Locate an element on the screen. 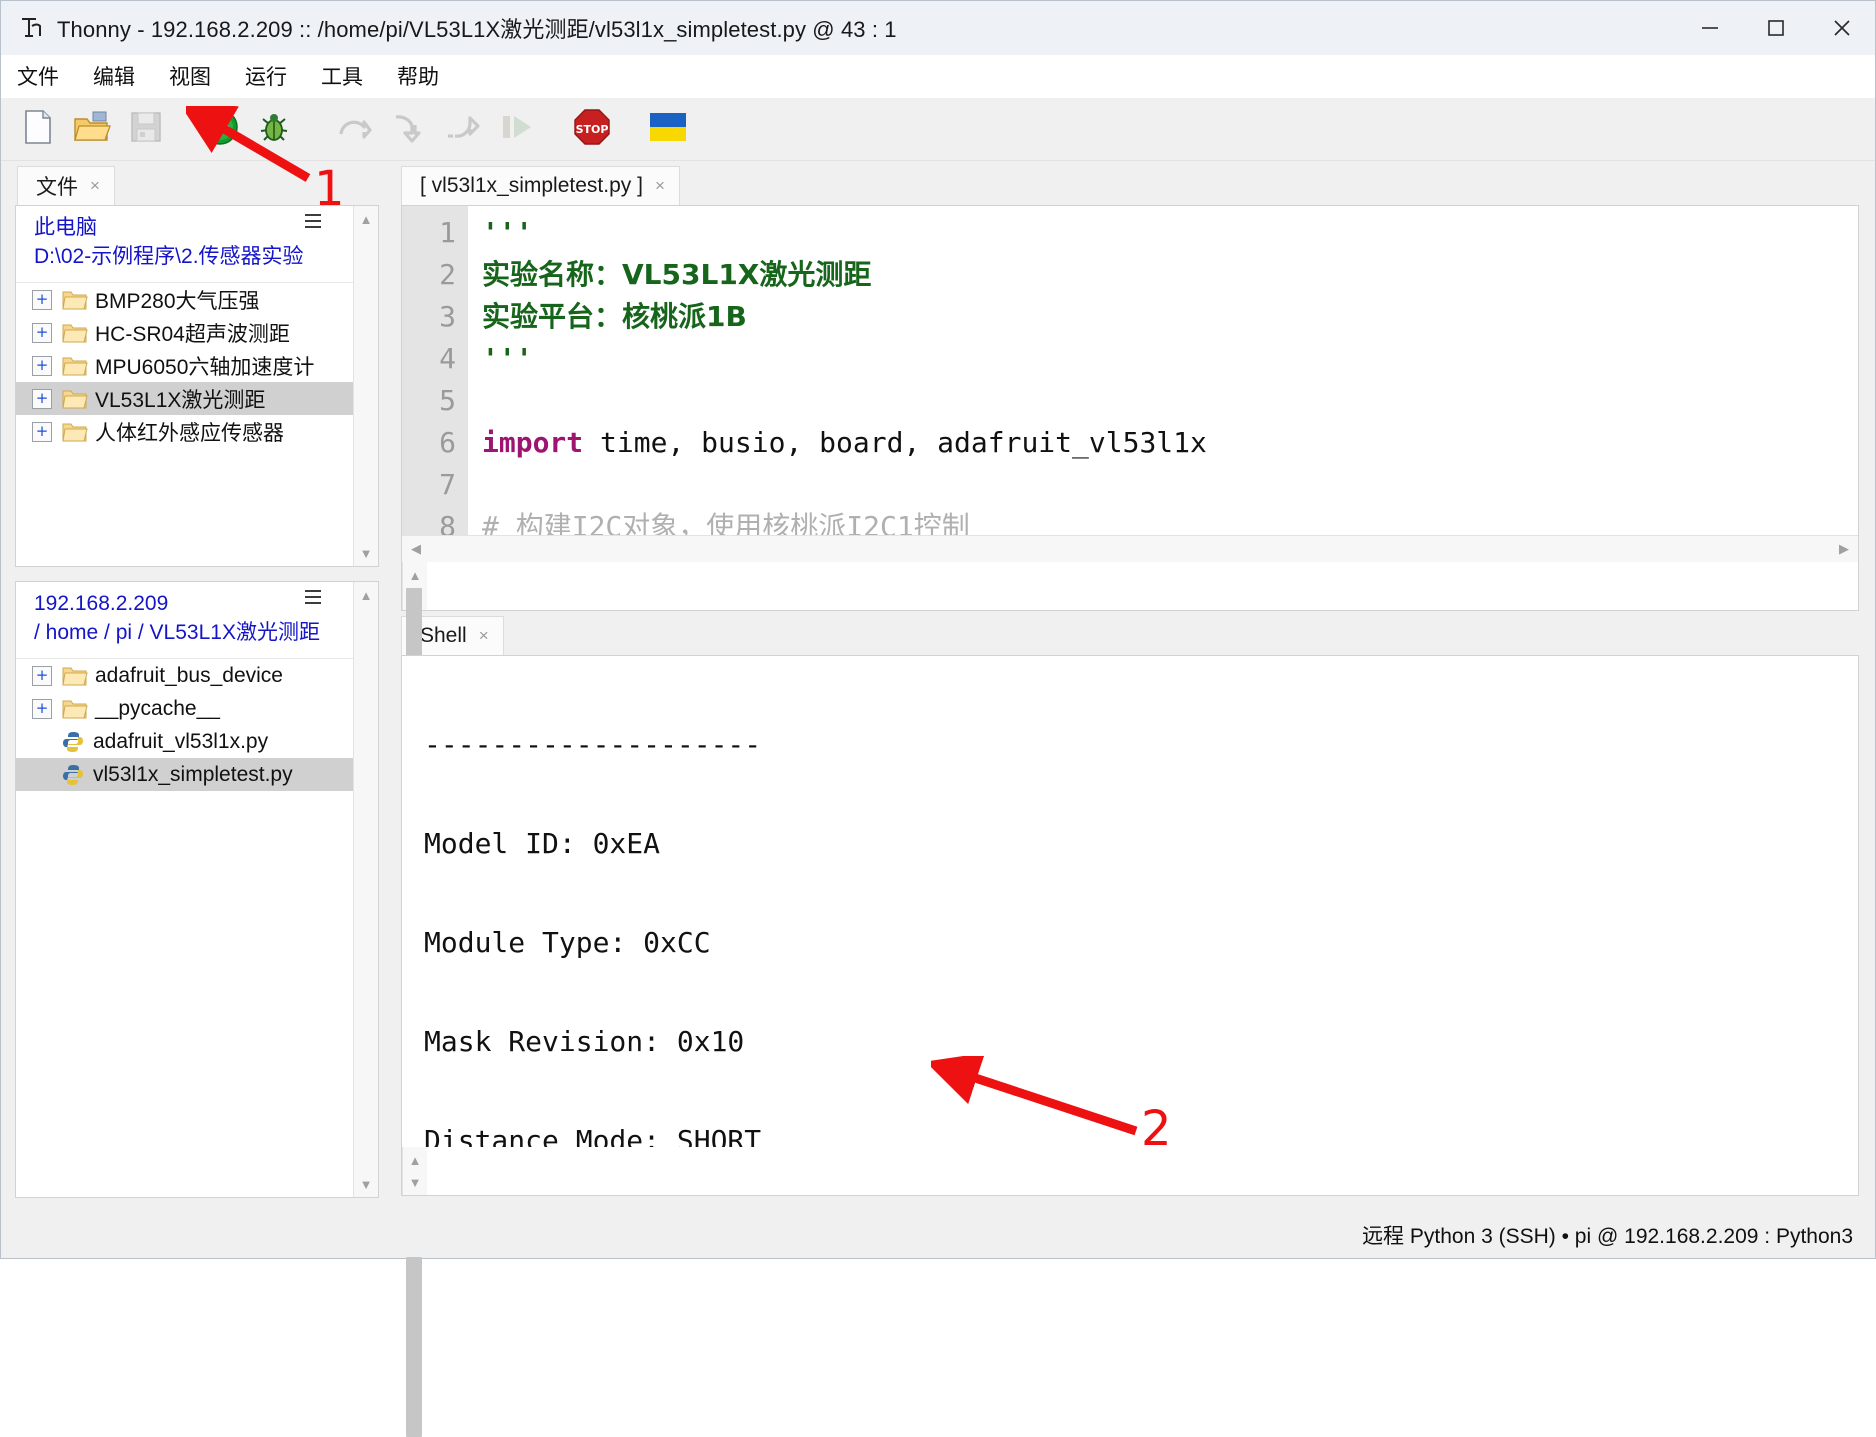  list-item: + BMP280大气压强 is located at coordinates (184, 299).